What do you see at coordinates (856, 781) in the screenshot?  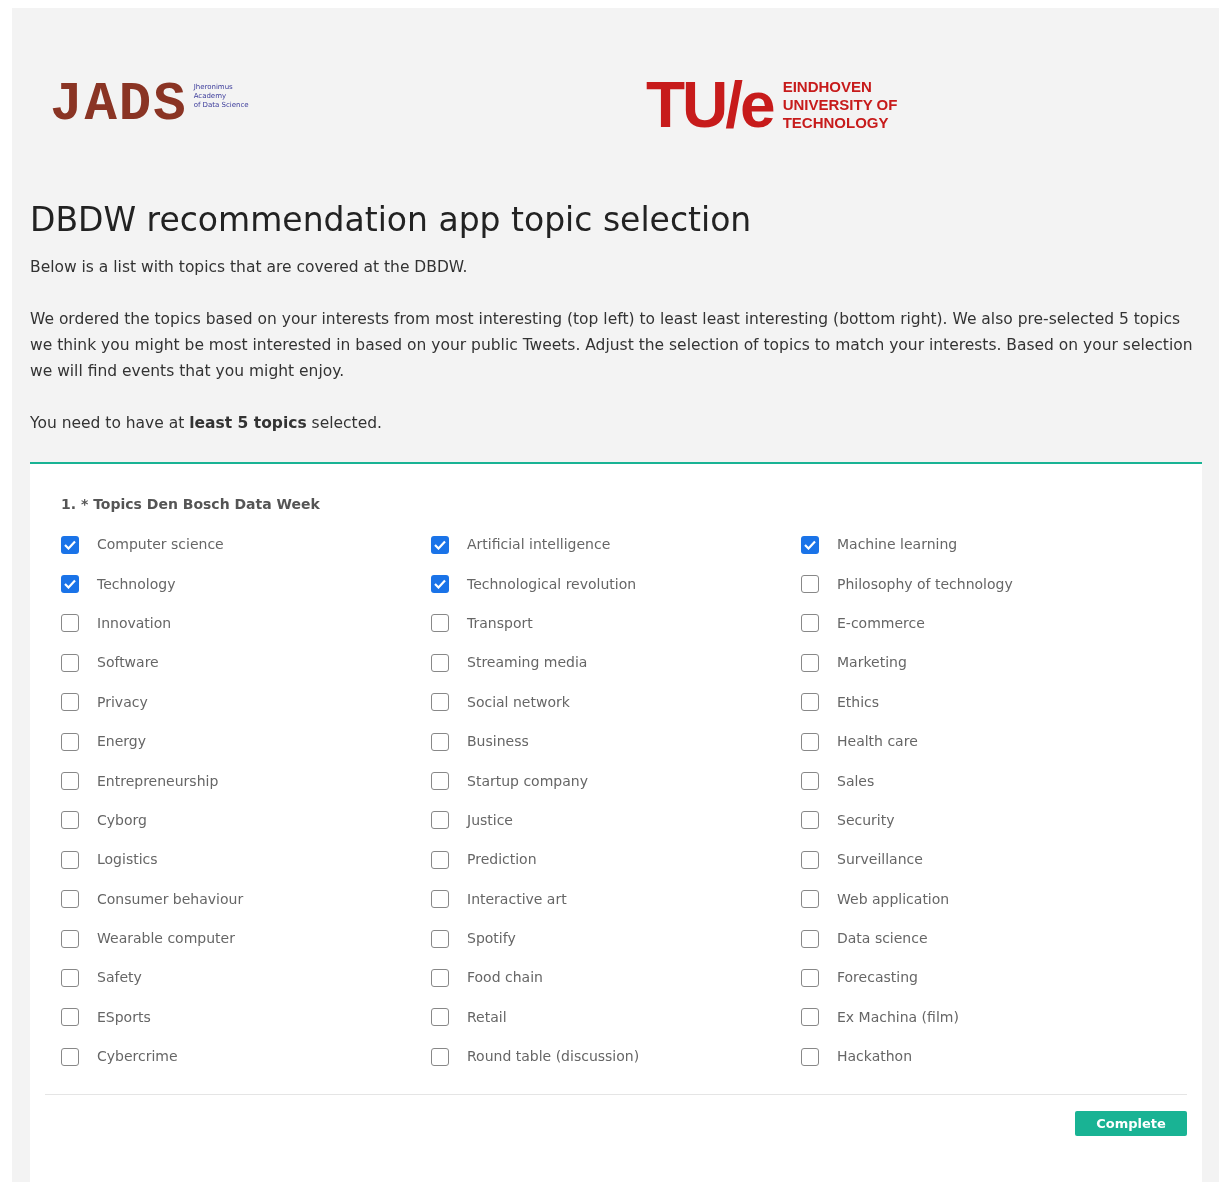 I see `checkbox-label: Sales` at bounding box center [856, 781].